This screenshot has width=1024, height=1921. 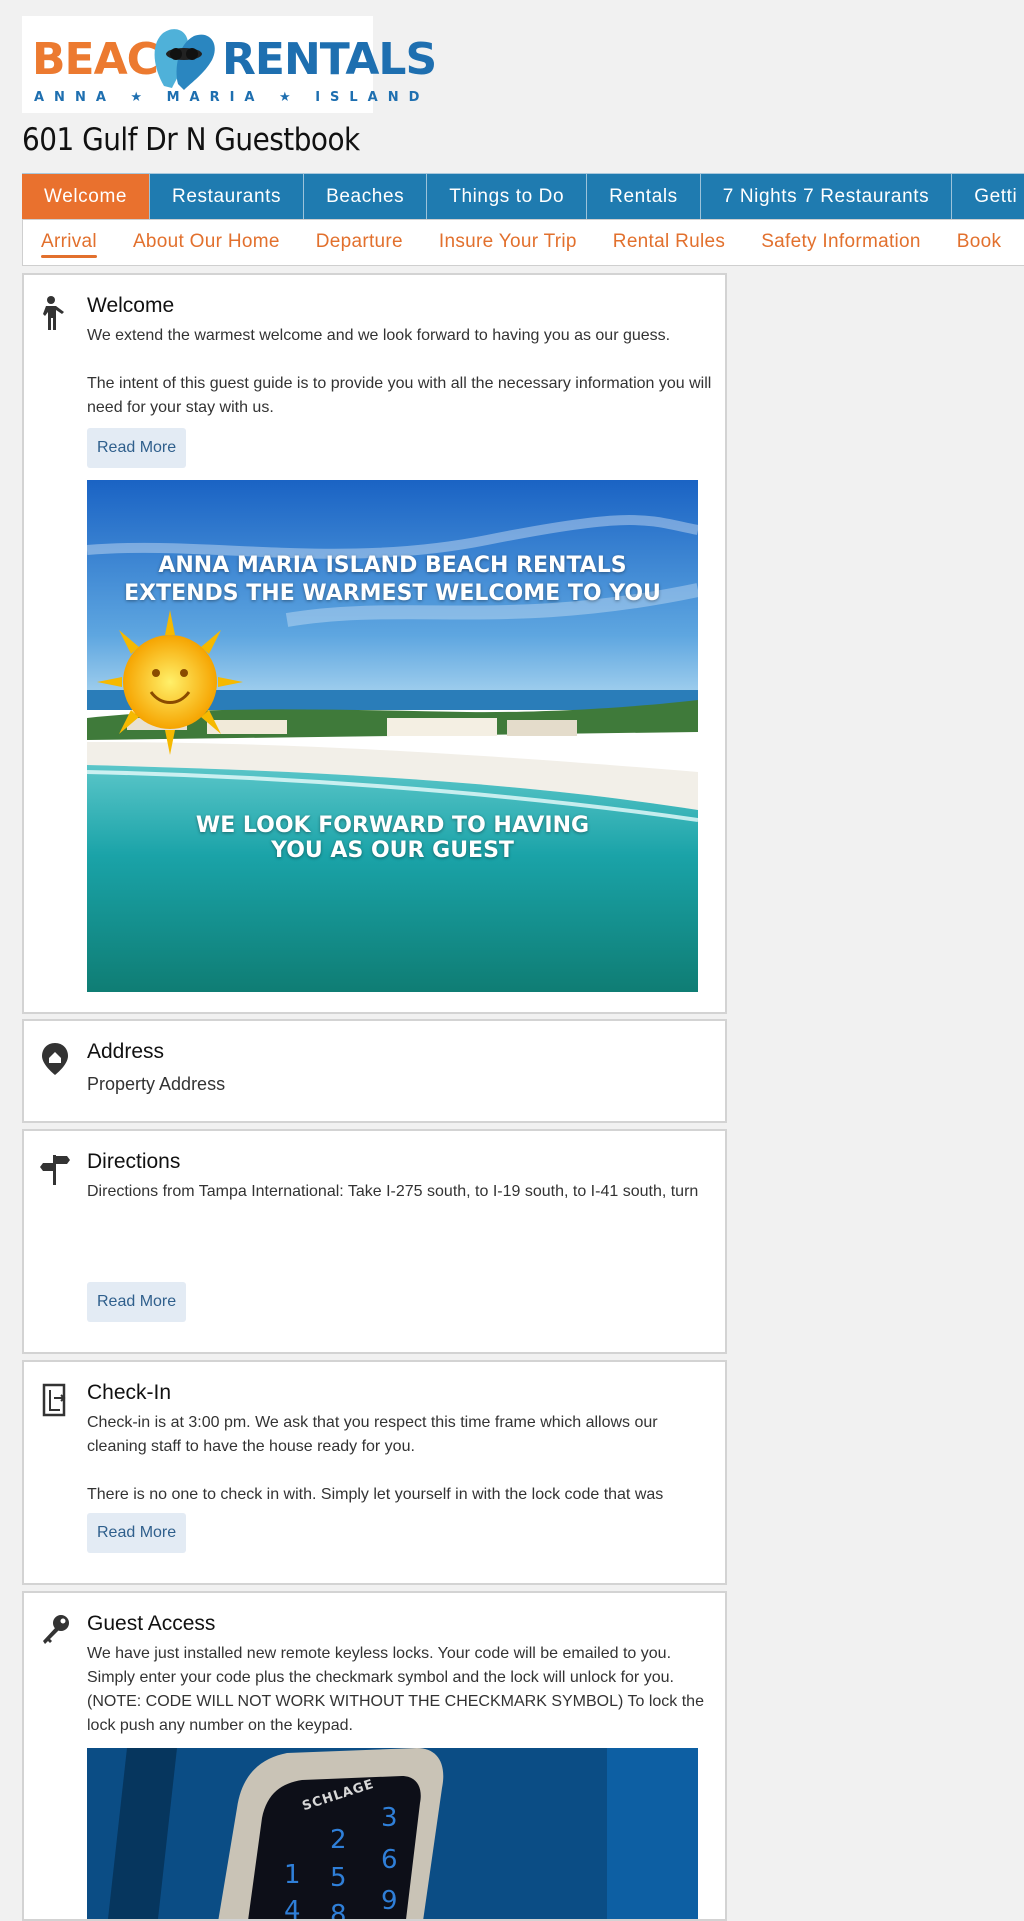 What do you see at coordinates (55, 1059) in the screenshot?
I see `map-pin-home-icon` at bounding box center [55, 1059].